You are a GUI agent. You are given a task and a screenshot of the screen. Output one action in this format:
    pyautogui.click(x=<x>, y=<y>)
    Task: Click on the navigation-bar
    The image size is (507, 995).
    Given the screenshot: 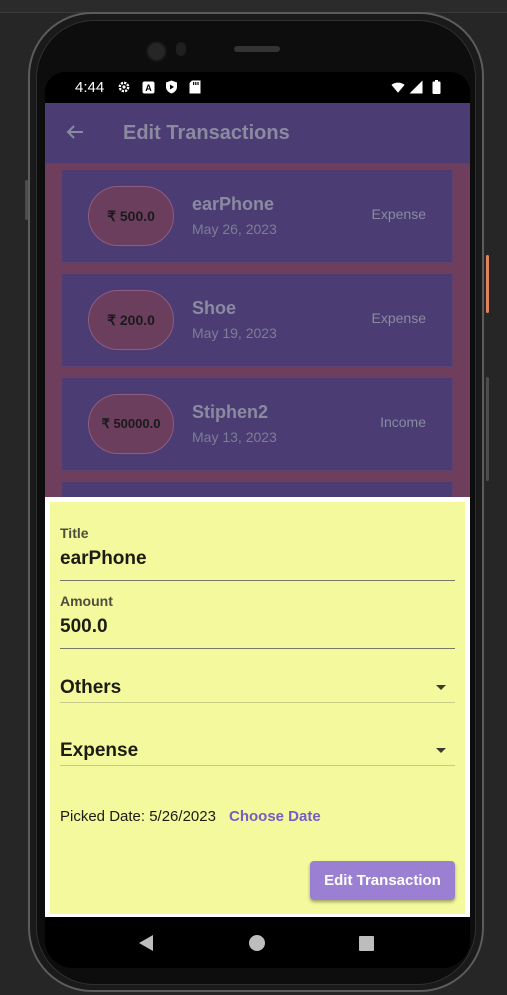 What is the action you would take?
    pyautogui.click(x=257, y=942)
    